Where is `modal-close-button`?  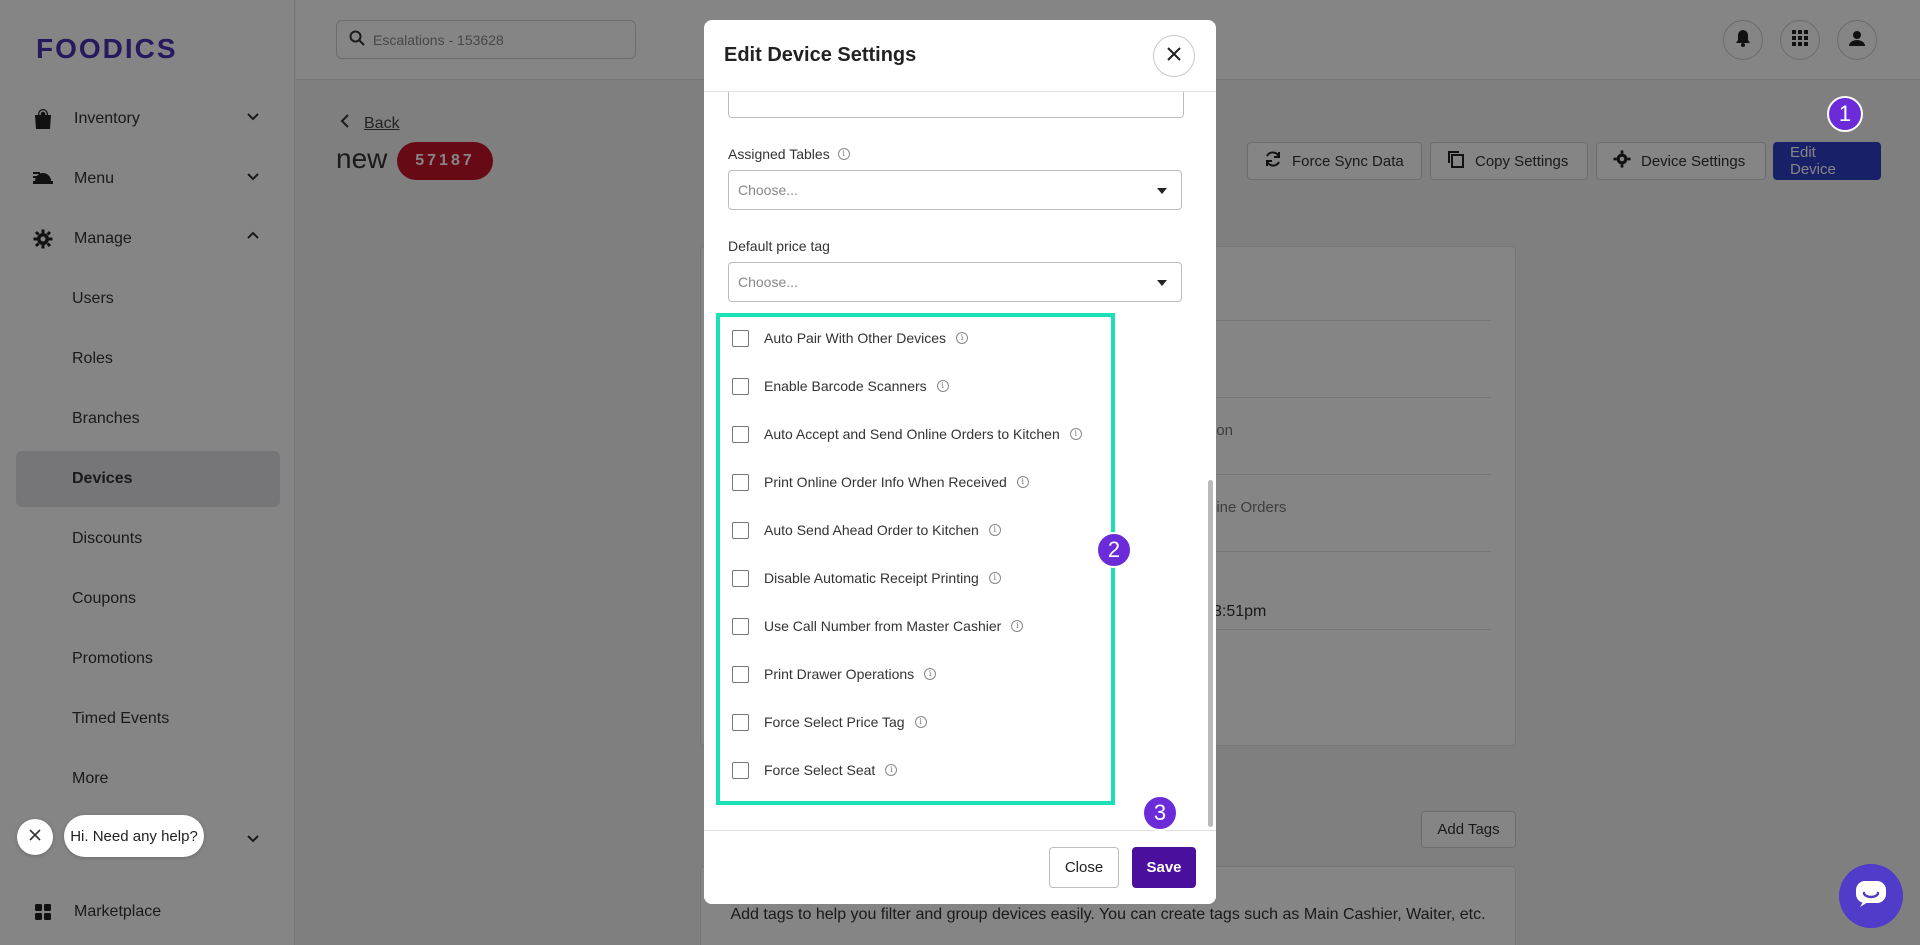
modal-close-button is located at coordinates (1174, 56).